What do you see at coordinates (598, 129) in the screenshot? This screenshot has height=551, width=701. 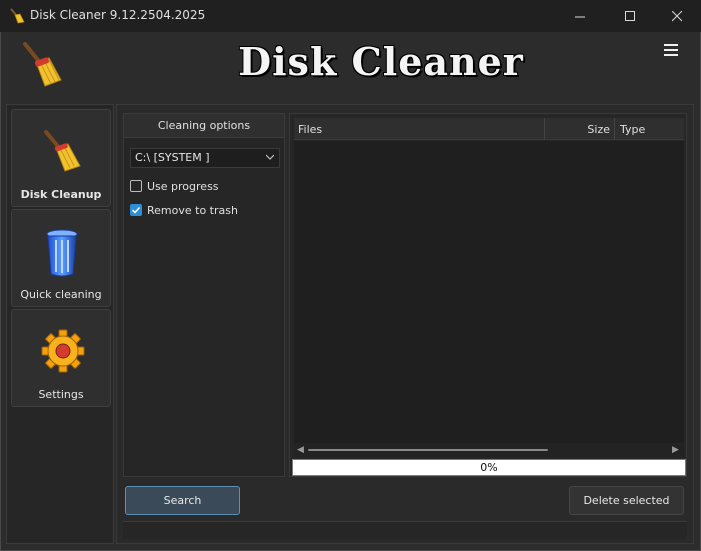 I see `column-header-size: Size` at bounding box center [598, 129].